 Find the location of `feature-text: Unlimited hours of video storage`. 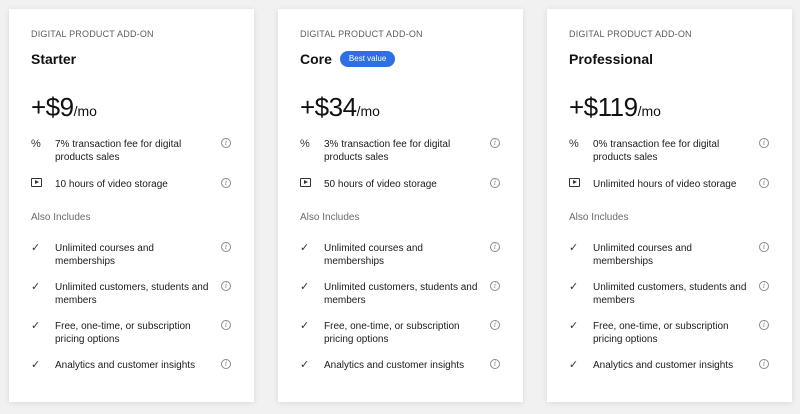

feature-text: Unlimited hours of video storage is located at coordinates (665, 184).